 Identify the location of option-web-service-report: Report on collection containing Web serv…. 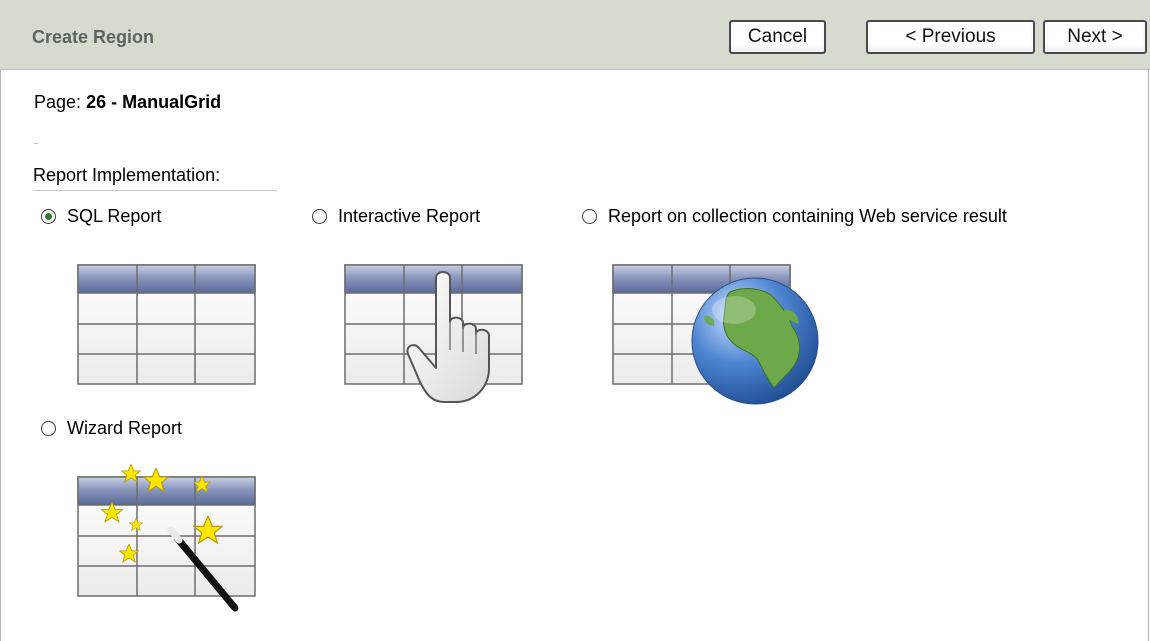
(794, 216).